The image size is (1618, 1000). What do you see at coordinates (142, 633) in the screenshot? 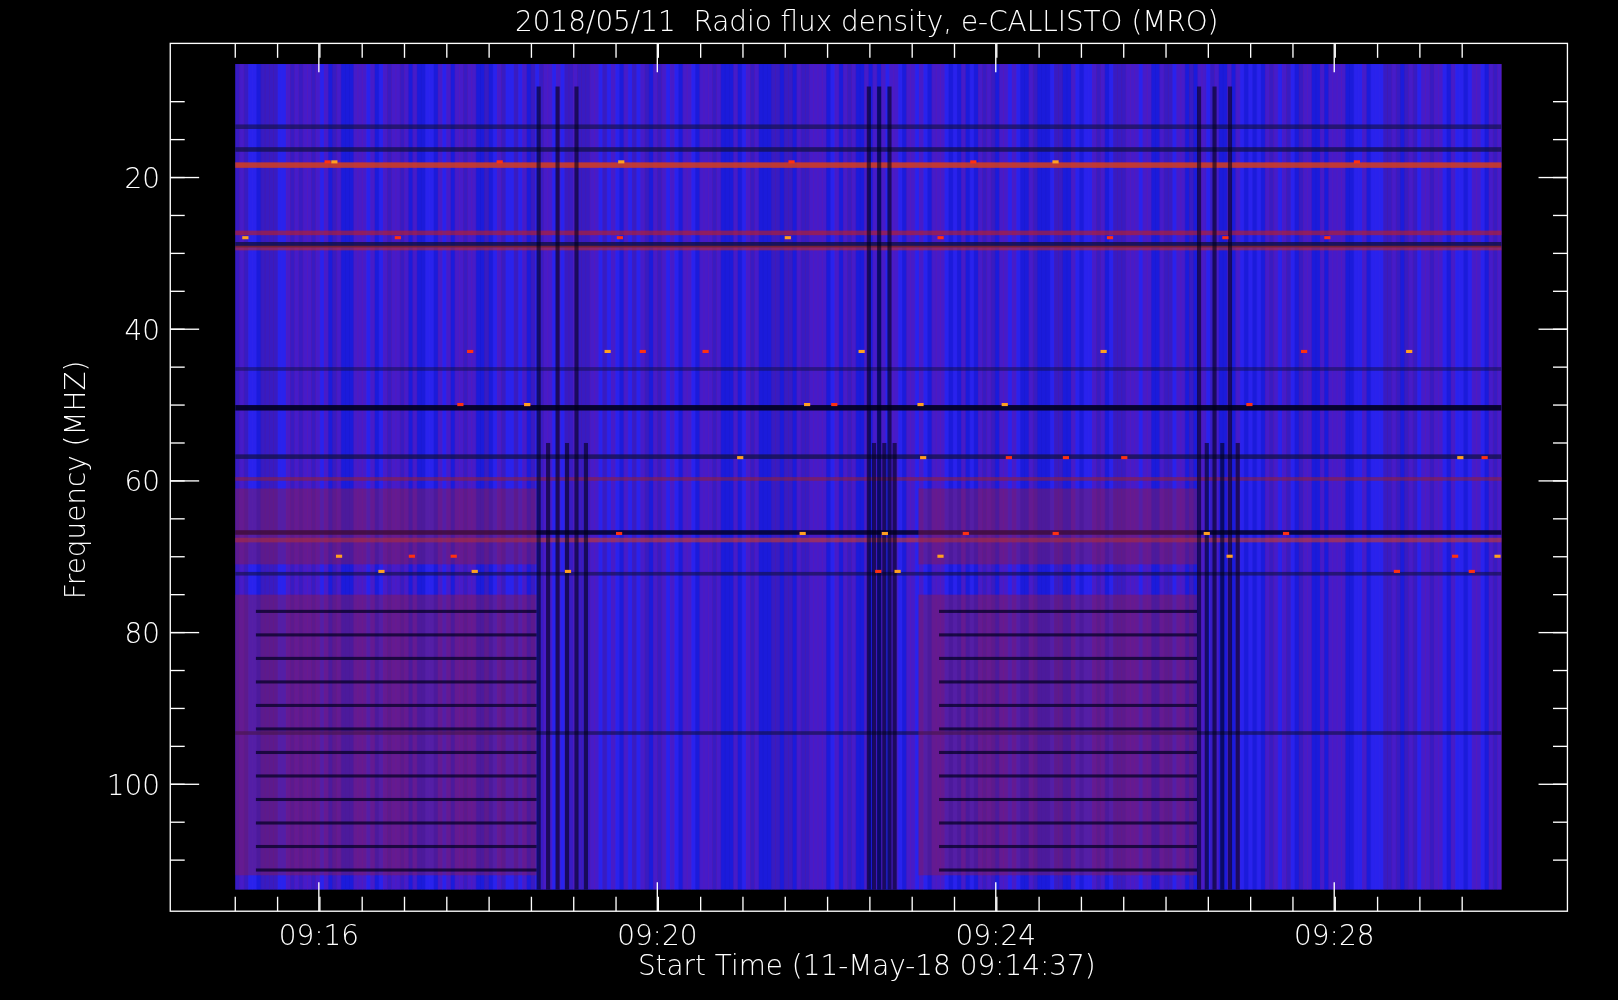
I see `y-tick-label: 80` at bounding box center [142, 633].